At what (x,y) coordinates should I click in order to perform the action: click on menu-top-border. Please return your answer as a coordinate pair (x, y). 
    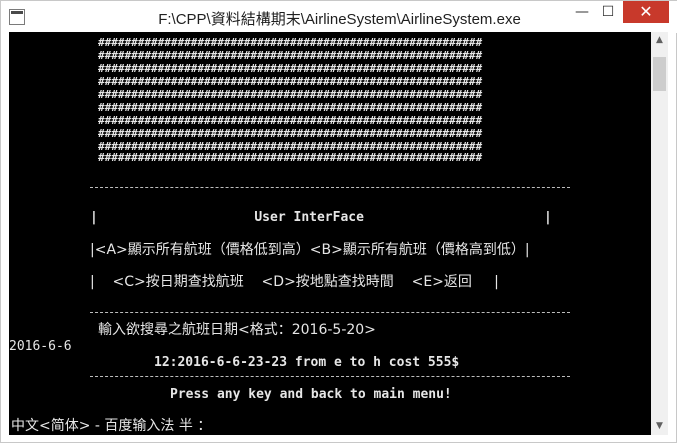
    Looking at the image, I should click on (330, 187).